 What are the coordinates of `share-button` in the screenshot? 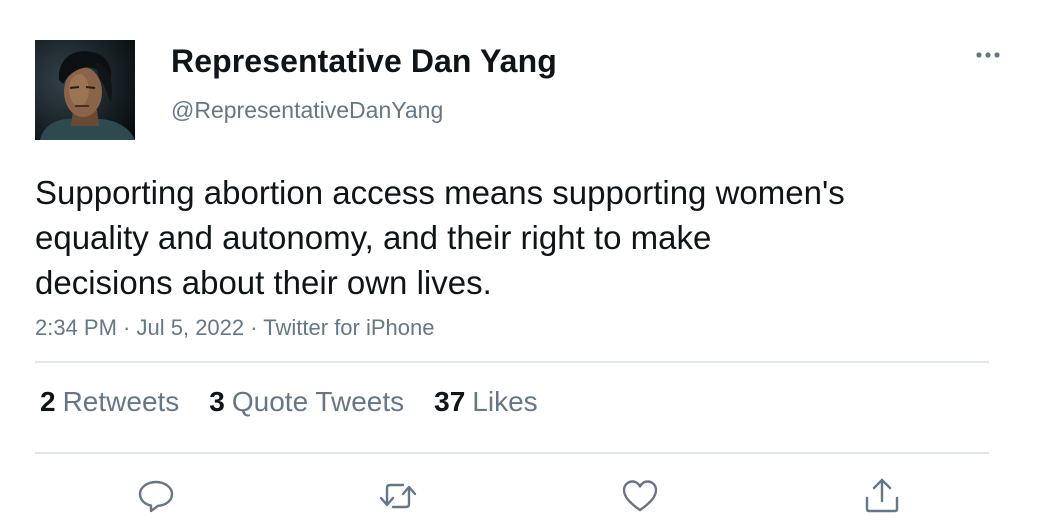 It's located at (882, 496).